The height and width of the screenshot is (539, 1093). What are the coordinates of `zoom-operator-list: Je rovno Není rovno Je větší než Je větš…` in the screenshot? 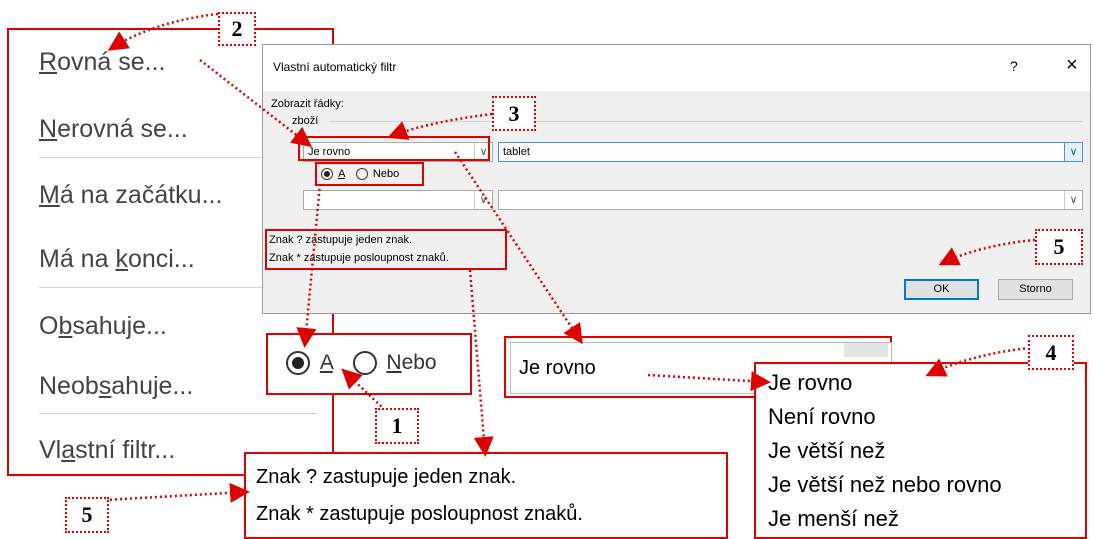 It's located at (920, 450).